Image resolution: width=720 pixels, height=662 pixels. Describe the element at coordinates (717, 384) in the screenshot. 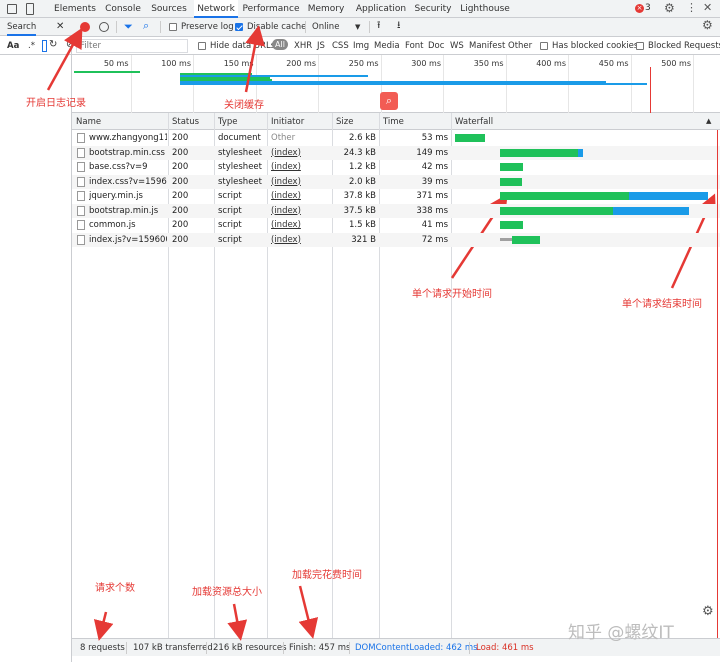

I see `load-event-line` at that location.